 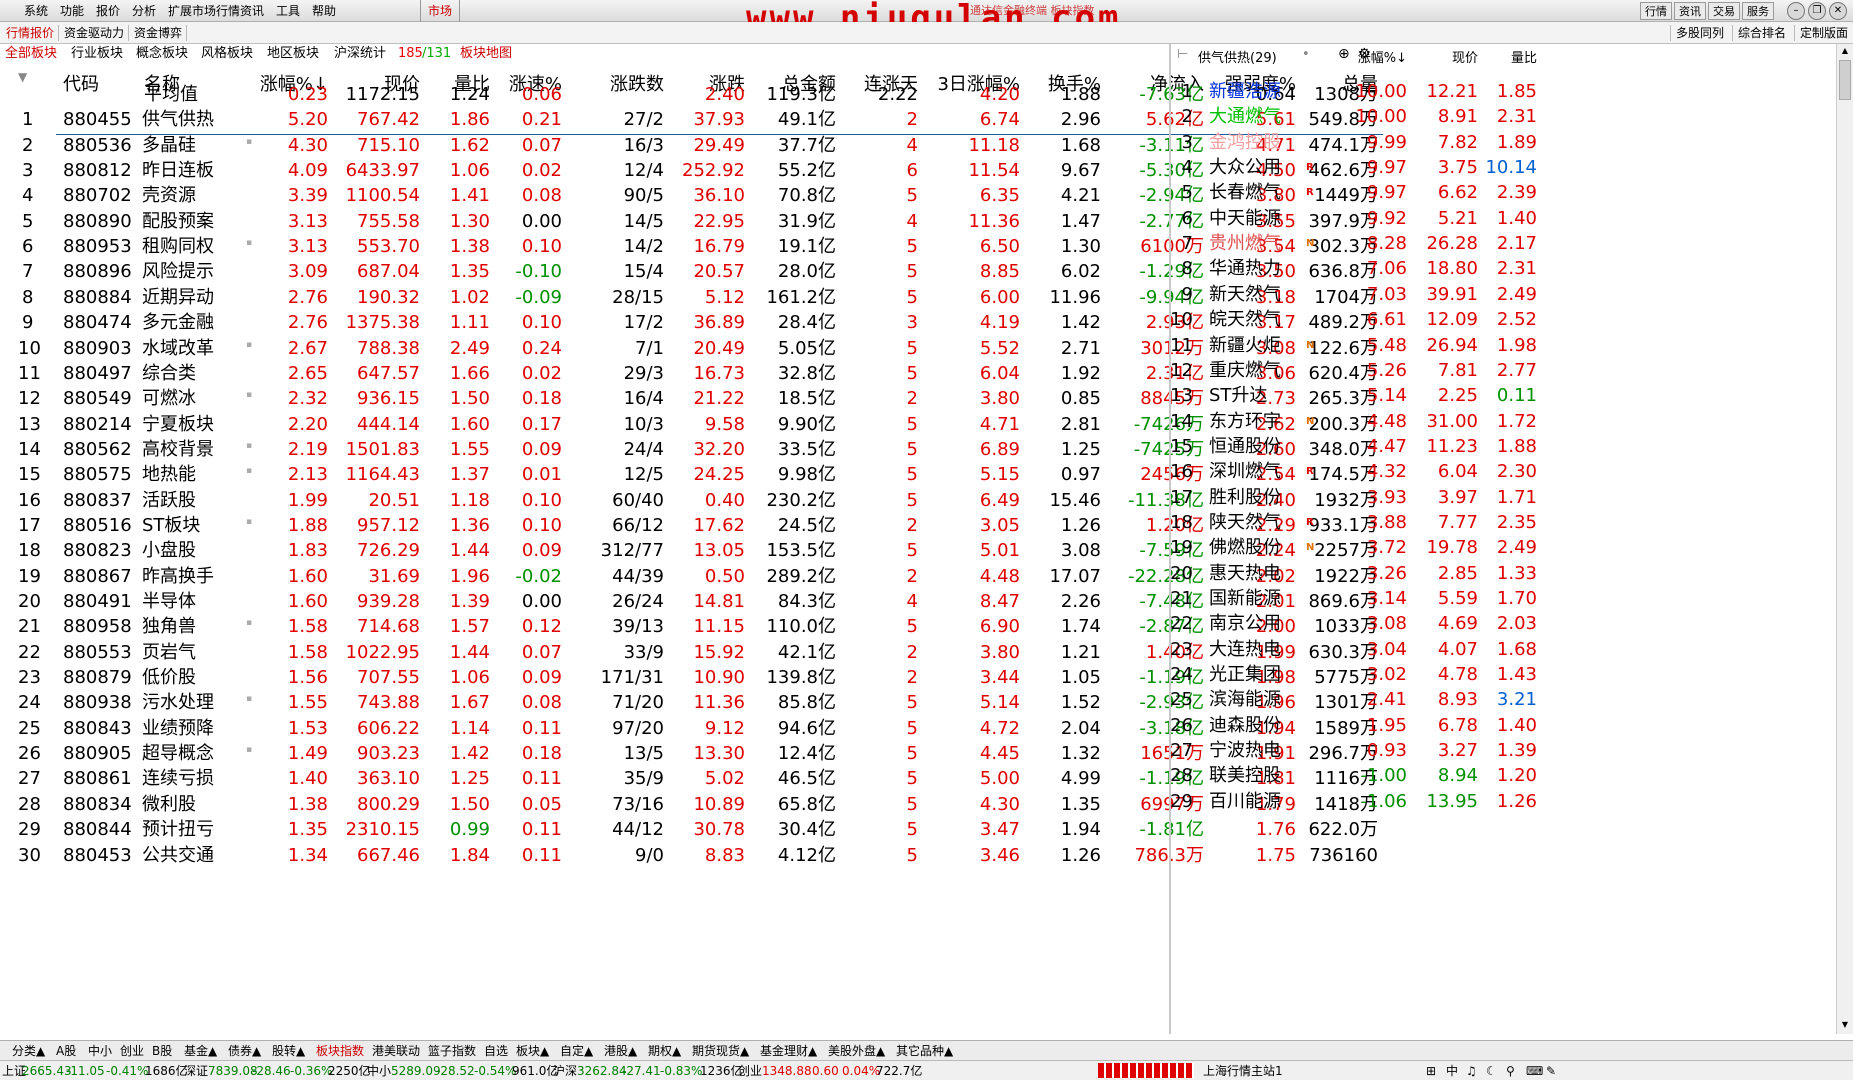 I want to click on constituent-name: 惠天热电, so click(x=1245, y=574).